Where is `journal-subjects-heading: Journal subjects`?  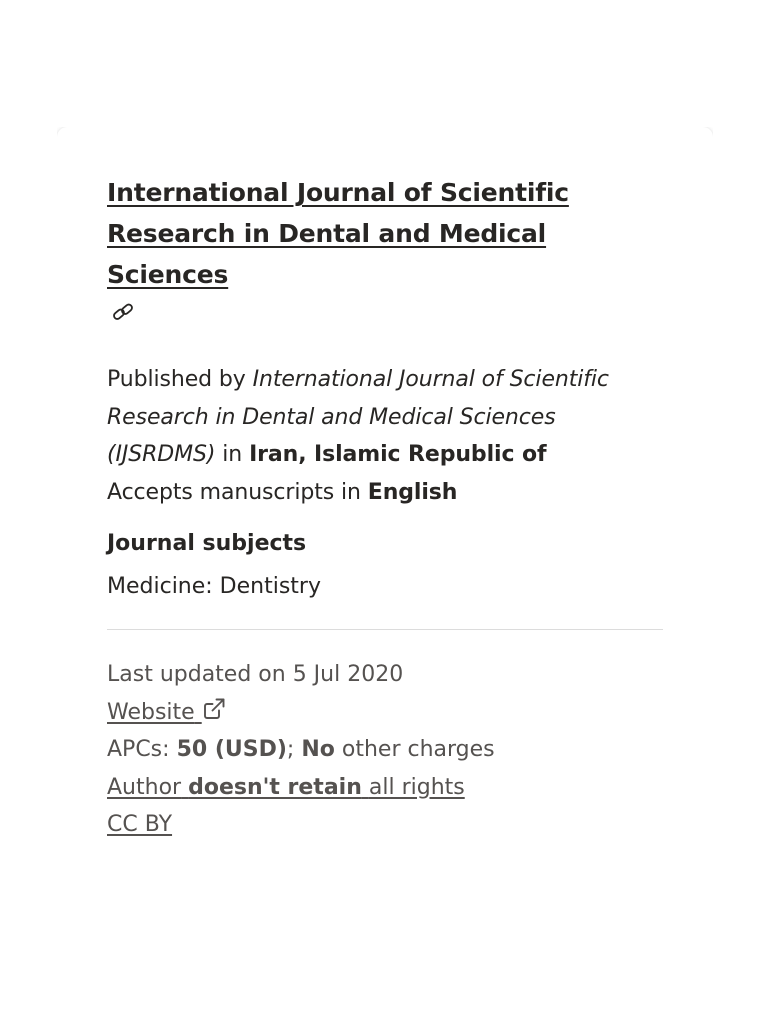
journal-subjects-heading: Journal subjects is located at coordinates (207, 543).